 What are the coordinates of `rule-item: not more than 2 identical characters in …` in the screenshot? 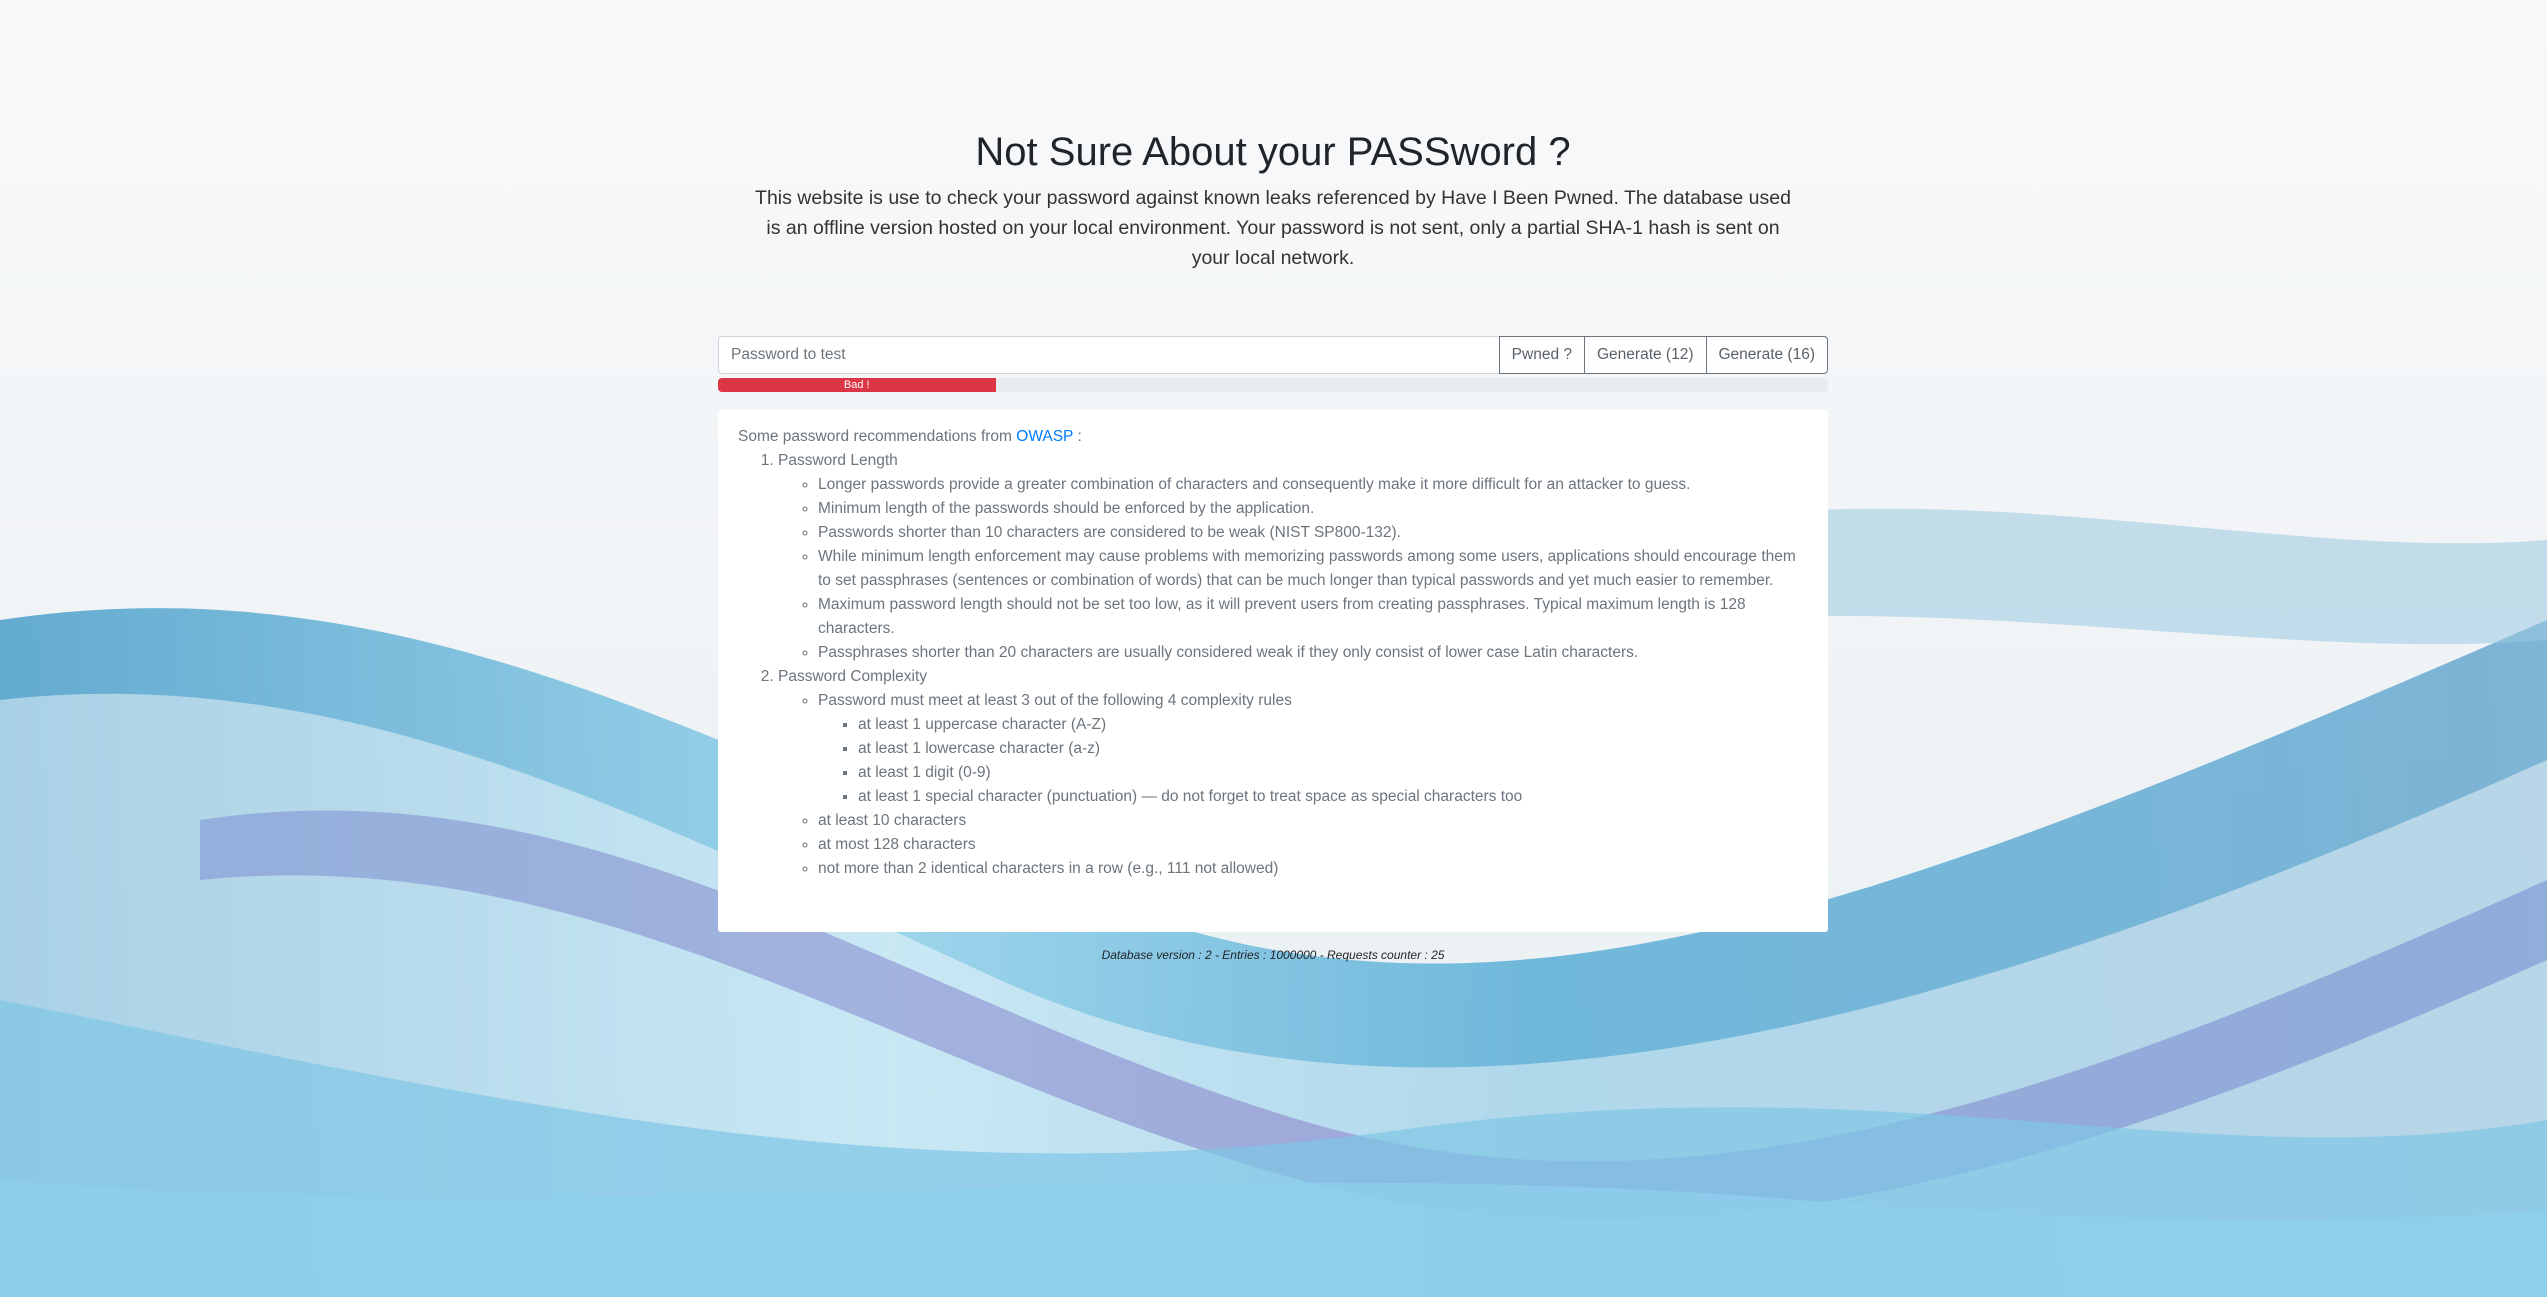 It's located at (1313, 869).